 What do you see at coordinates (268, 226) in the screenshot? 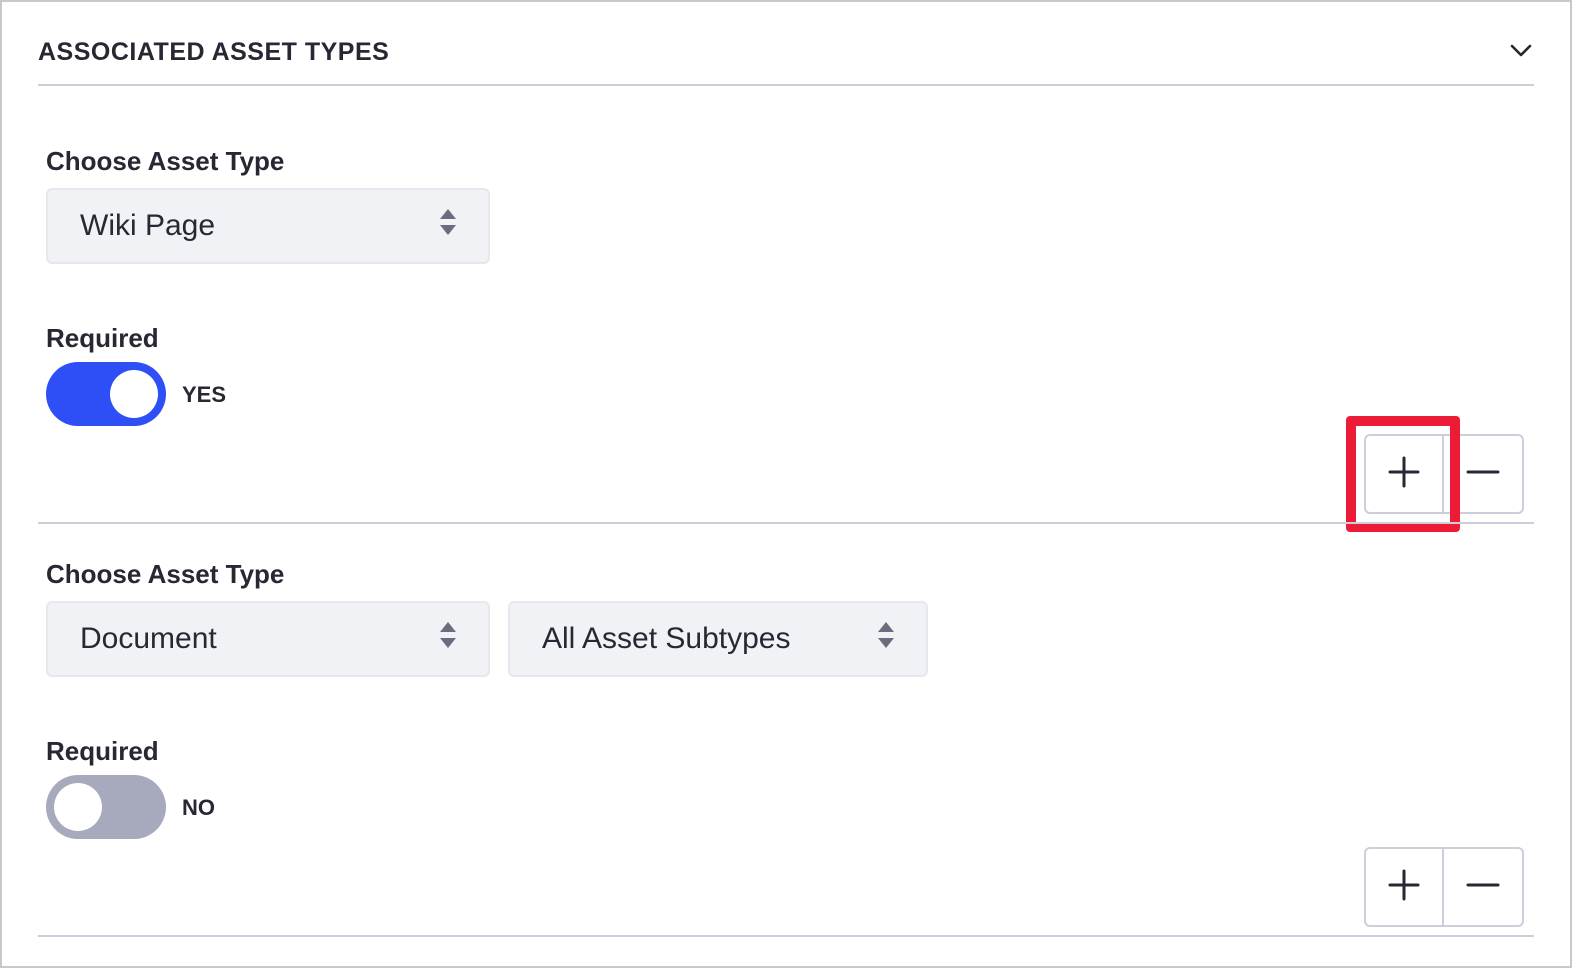
I see `asset-type-select: Wiki Page` at bounding box center [268, 226].